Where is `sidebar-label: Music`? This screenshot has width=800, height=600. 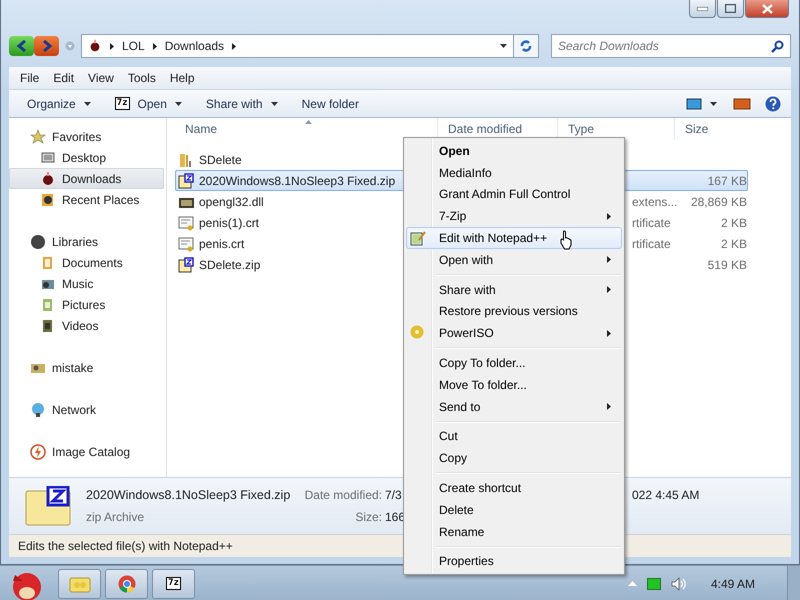
sidebar-label: Music is located at coordinates (78, 283).